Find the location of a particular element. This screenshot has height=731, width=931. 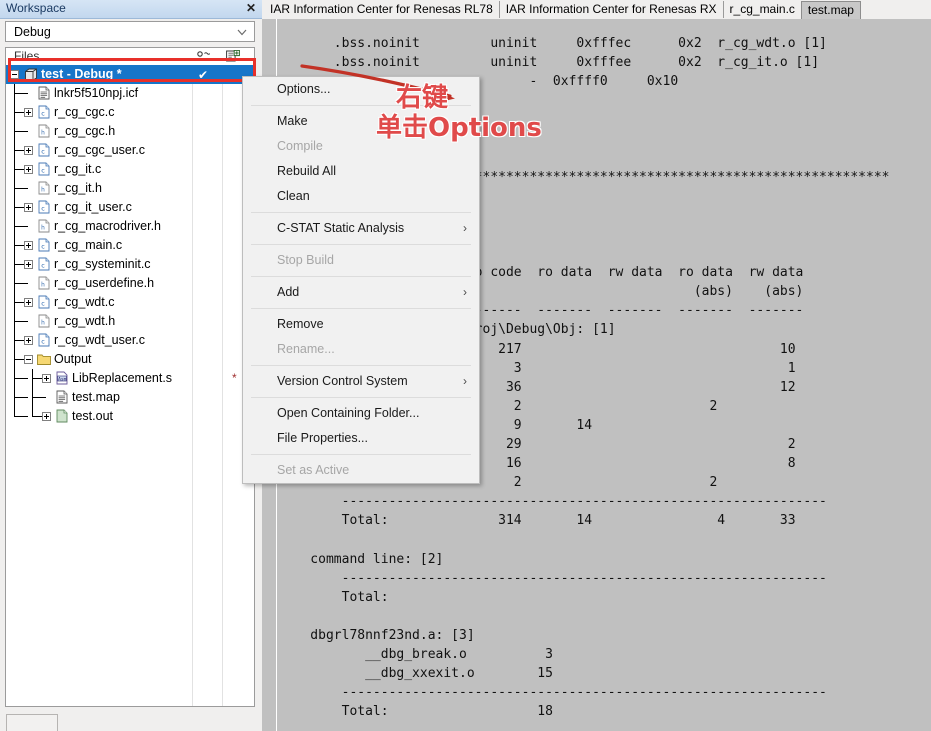

files-header-row: Files is located at coordinates (130, 56).